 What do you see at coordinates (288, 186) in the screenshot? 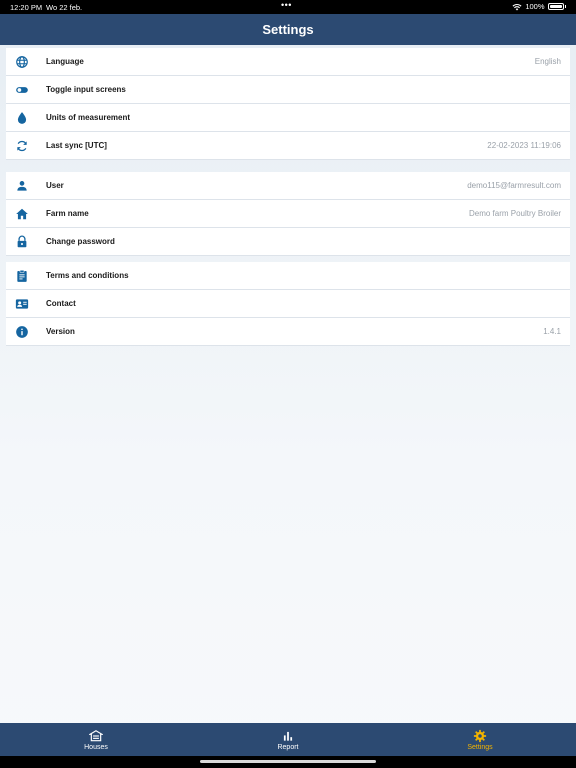
I see `row-user: User demo115@farmresult.com` at bounding box center [288, 186].